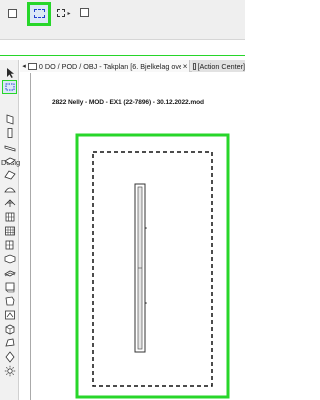 The width and height of the screenshot is (320, 400). Describe the element at coordinates (185, 66) in the screenshot. I see `tab-close-icon: ×` at that location.